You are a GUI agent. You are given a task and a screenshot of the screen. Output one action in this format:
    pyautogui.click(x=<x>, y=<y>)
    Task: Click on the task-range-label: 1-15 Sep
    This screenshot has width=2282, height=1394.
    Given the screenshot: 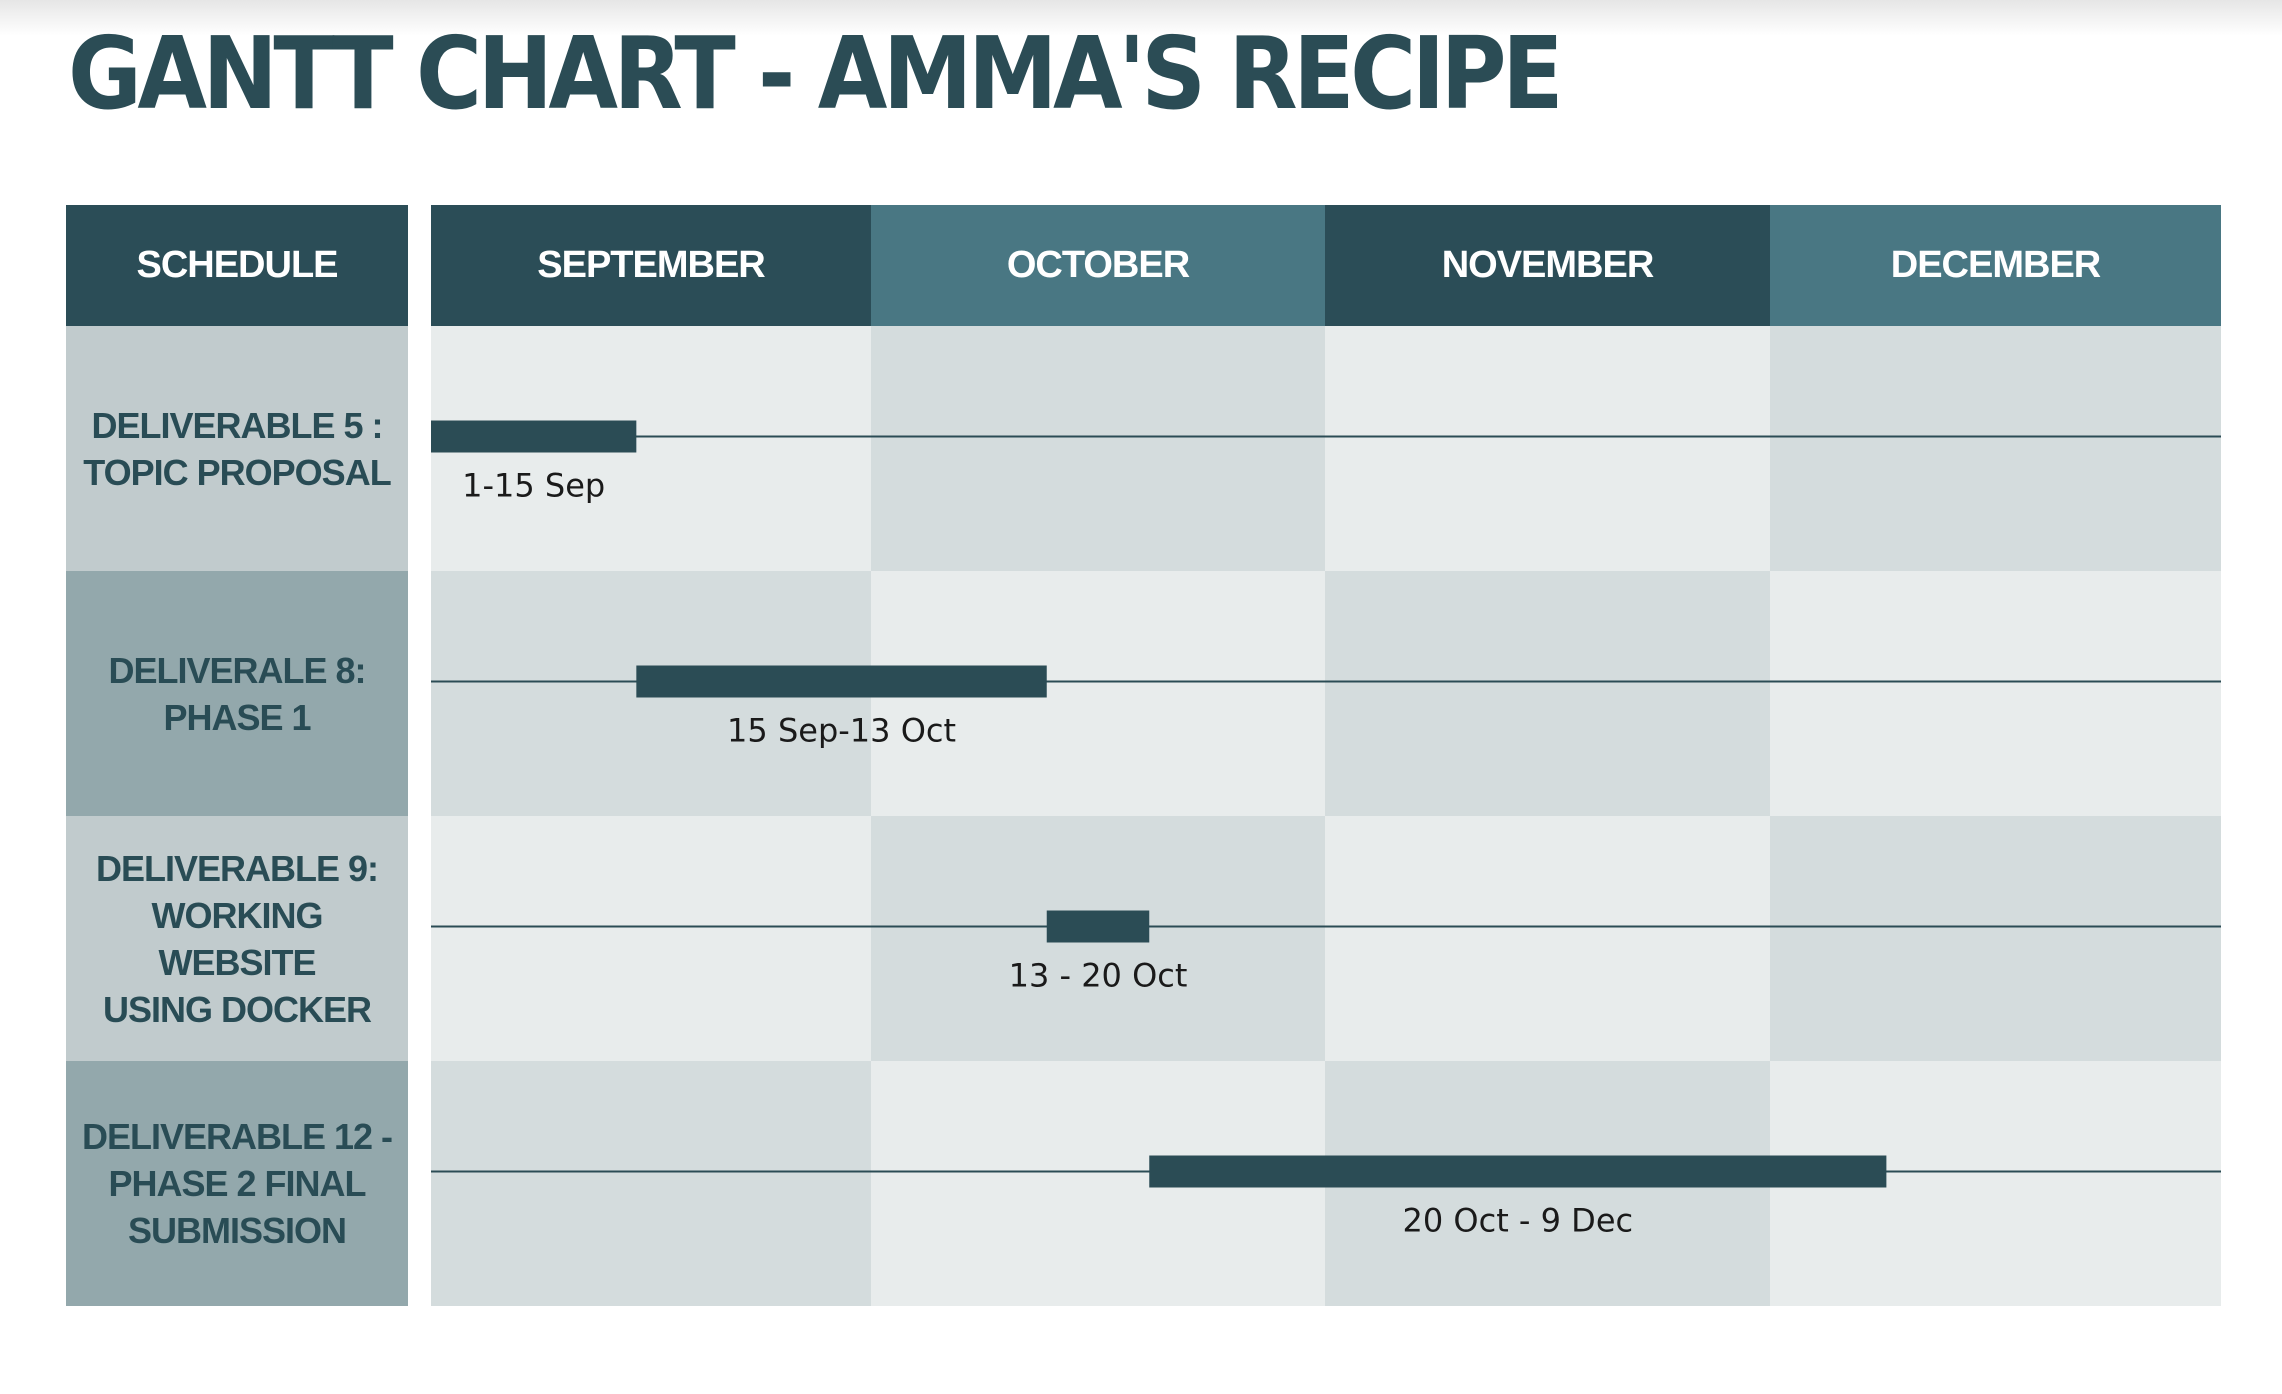 What is the action you would take?
    pyautogui.click(x=533, y=486)
    